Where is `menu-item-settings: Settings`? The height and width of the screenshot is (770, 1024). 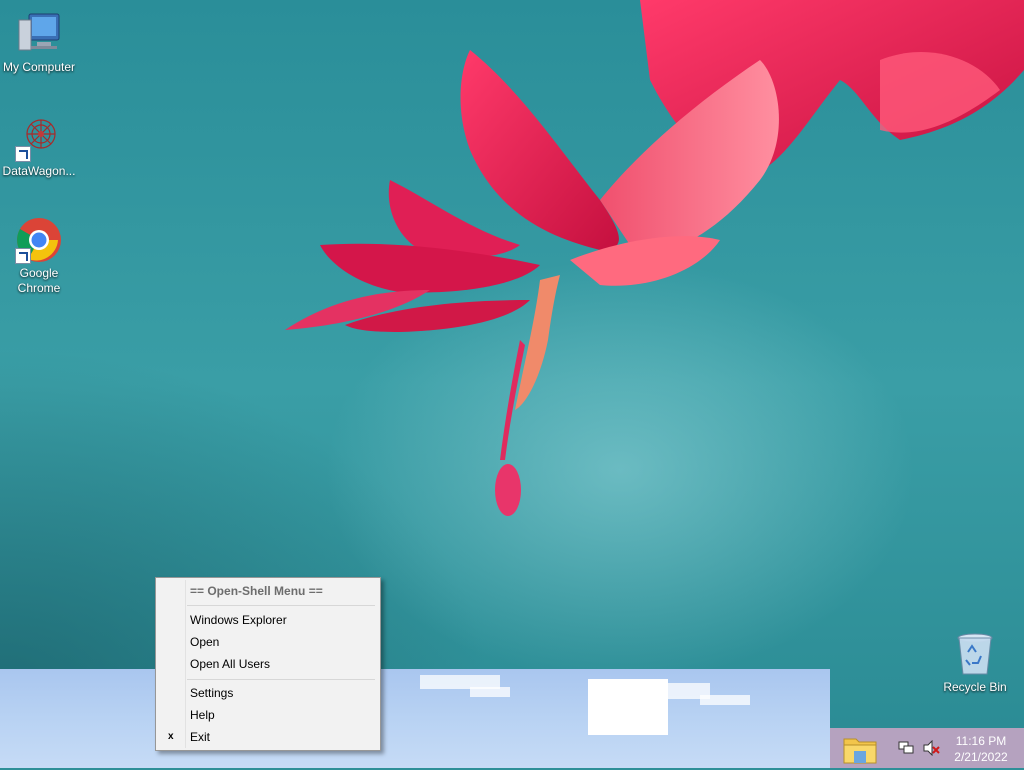
menu-item-settings: Settings is located at coordinates (268, 693).